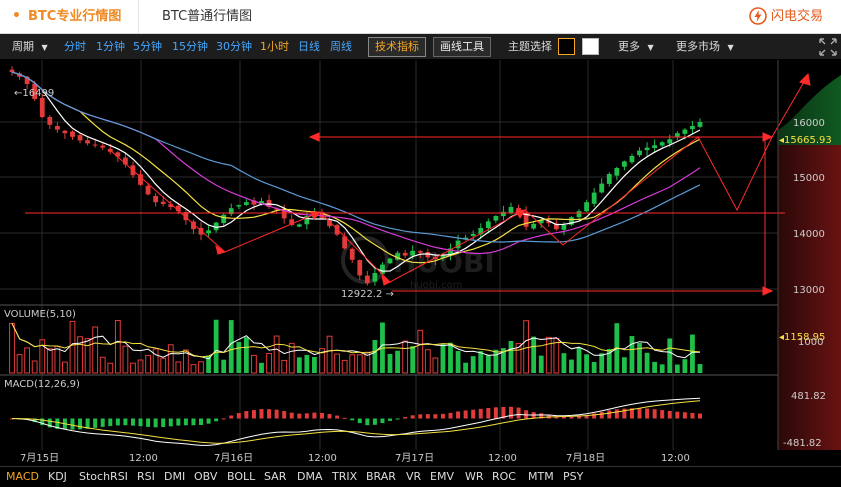 The width and height of the screenshot is (841, 487). I want to click on indicator-sar: SAR, so click(275, 477).